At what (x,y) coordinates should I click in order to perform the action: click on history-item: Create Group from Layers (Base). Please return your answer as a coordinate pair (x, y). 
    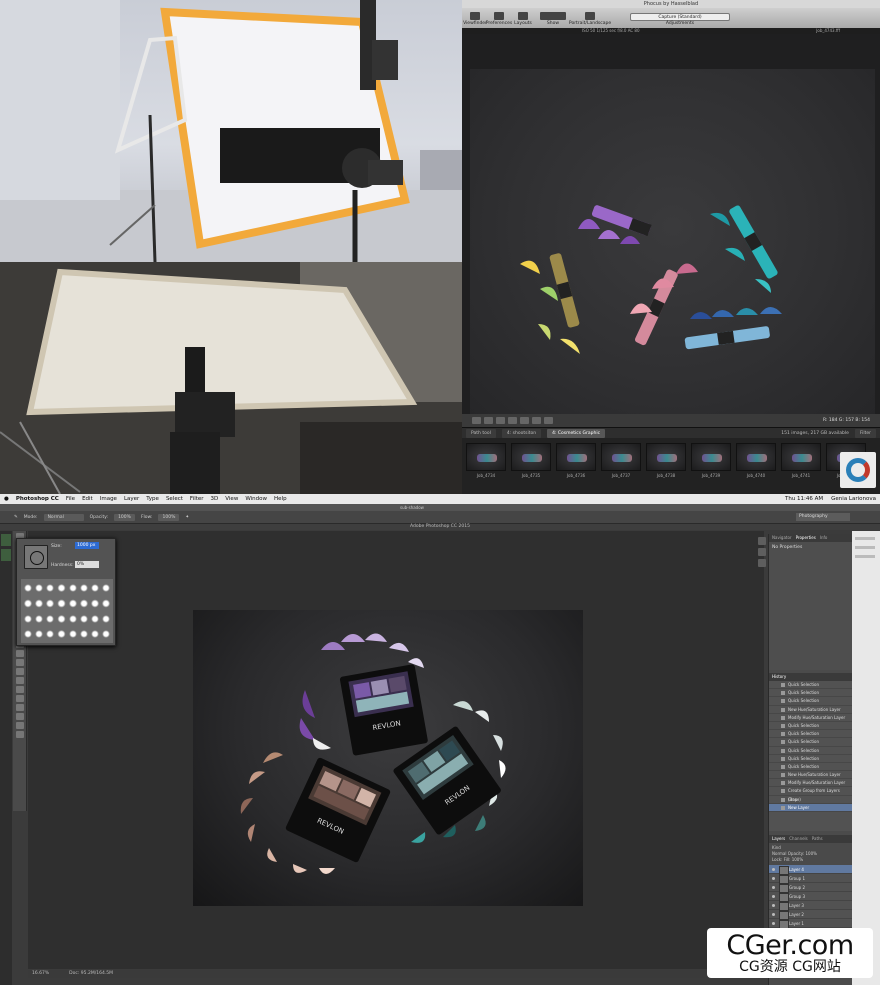
    Looking at the image, I should click on (810, 794).